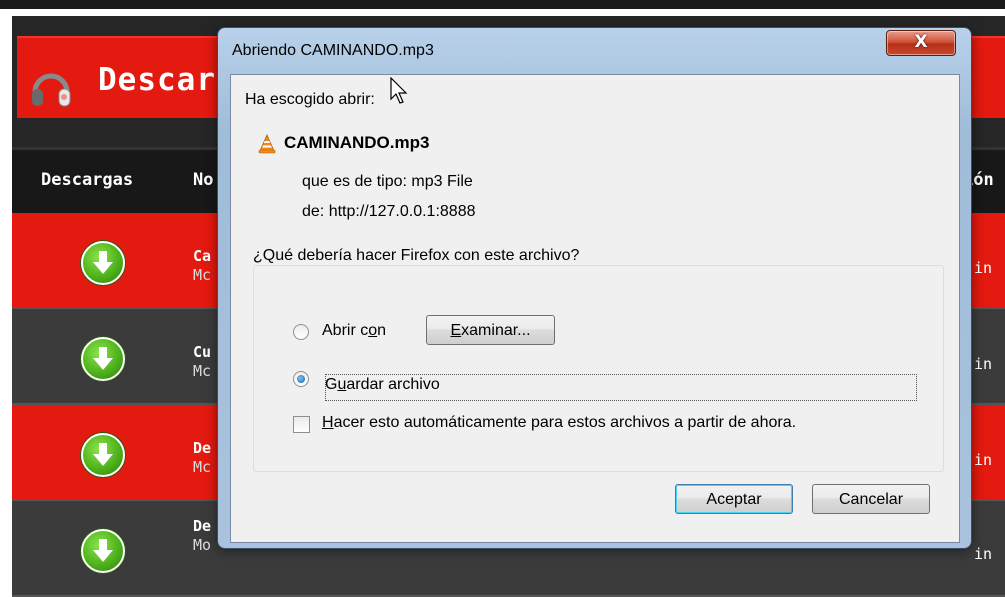  Describe the element at coordinates (333, 50) in the screenshot. I see `dialog-title: Abriendo CAMINANDO.mp3` at that location.